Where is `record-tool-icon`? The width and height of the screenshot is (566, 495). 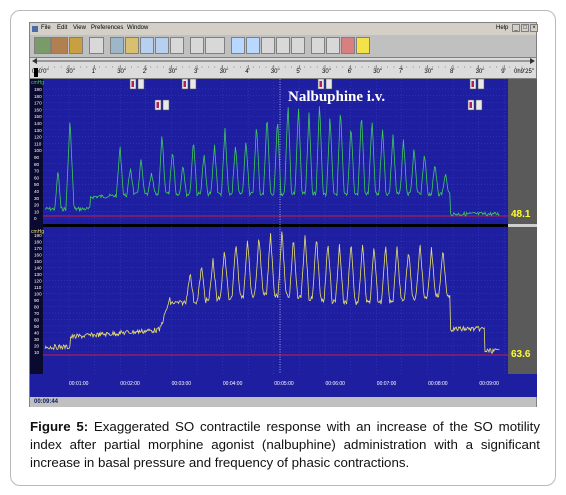
record-tool-icon is located at coordinates (42, 45).